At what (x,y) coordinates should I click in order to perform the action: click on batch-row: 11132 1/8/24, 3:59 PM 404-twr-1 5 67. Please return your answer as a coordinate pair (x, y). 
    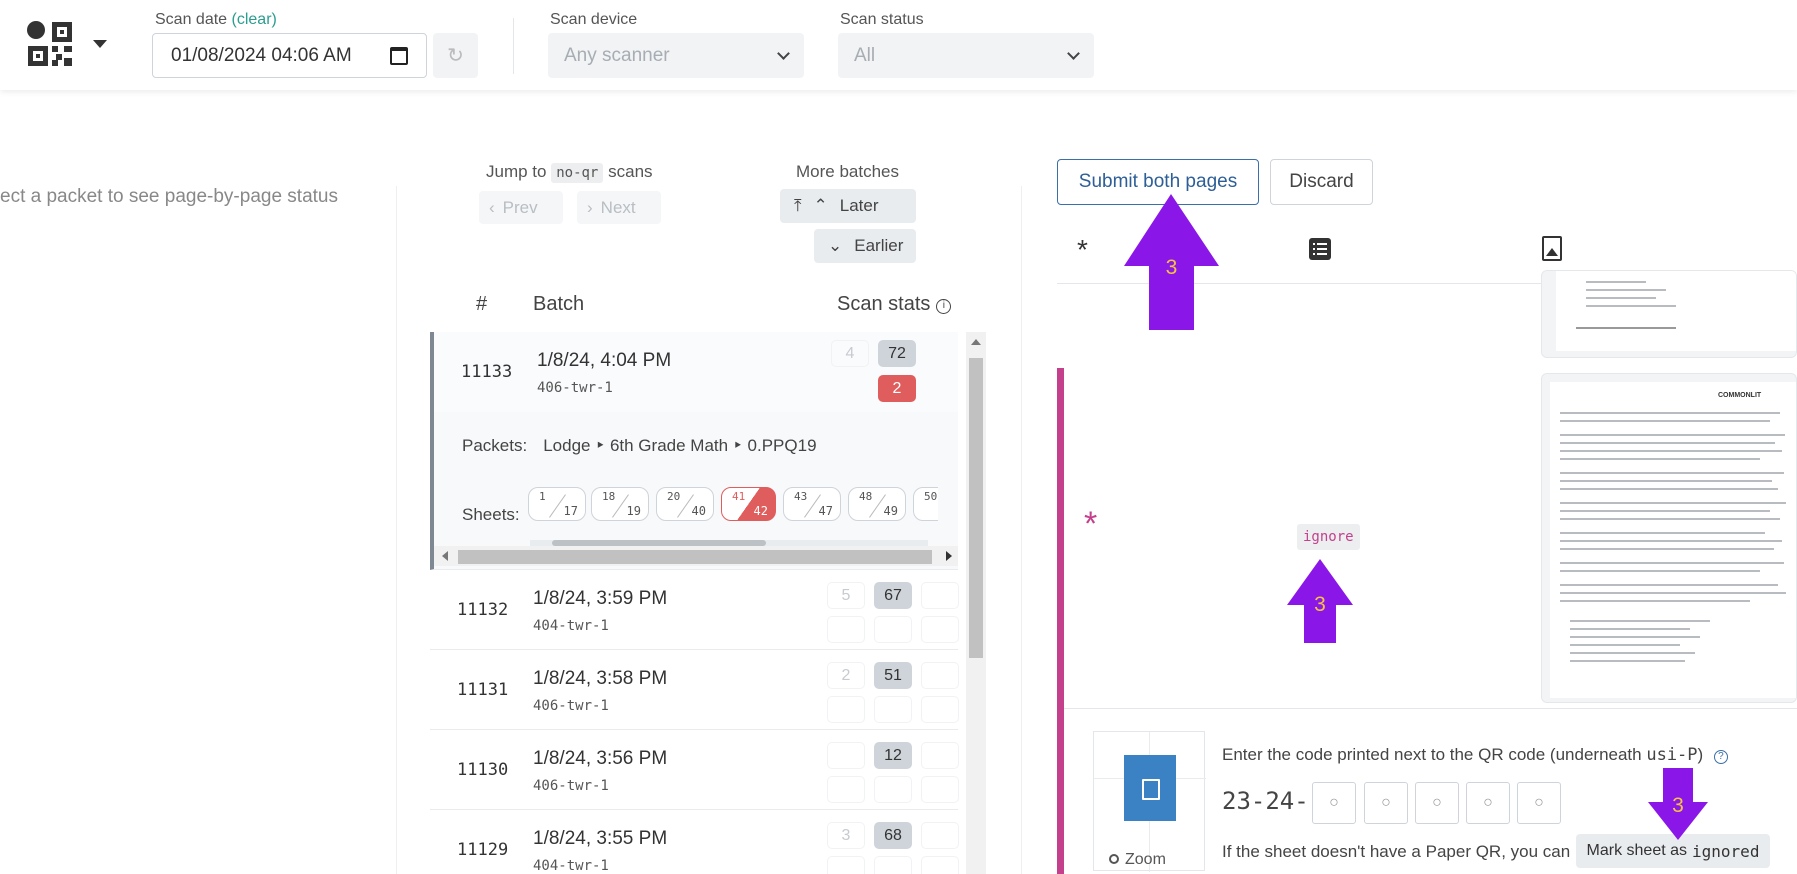
    Looking at the image, I should click on (694, 610).